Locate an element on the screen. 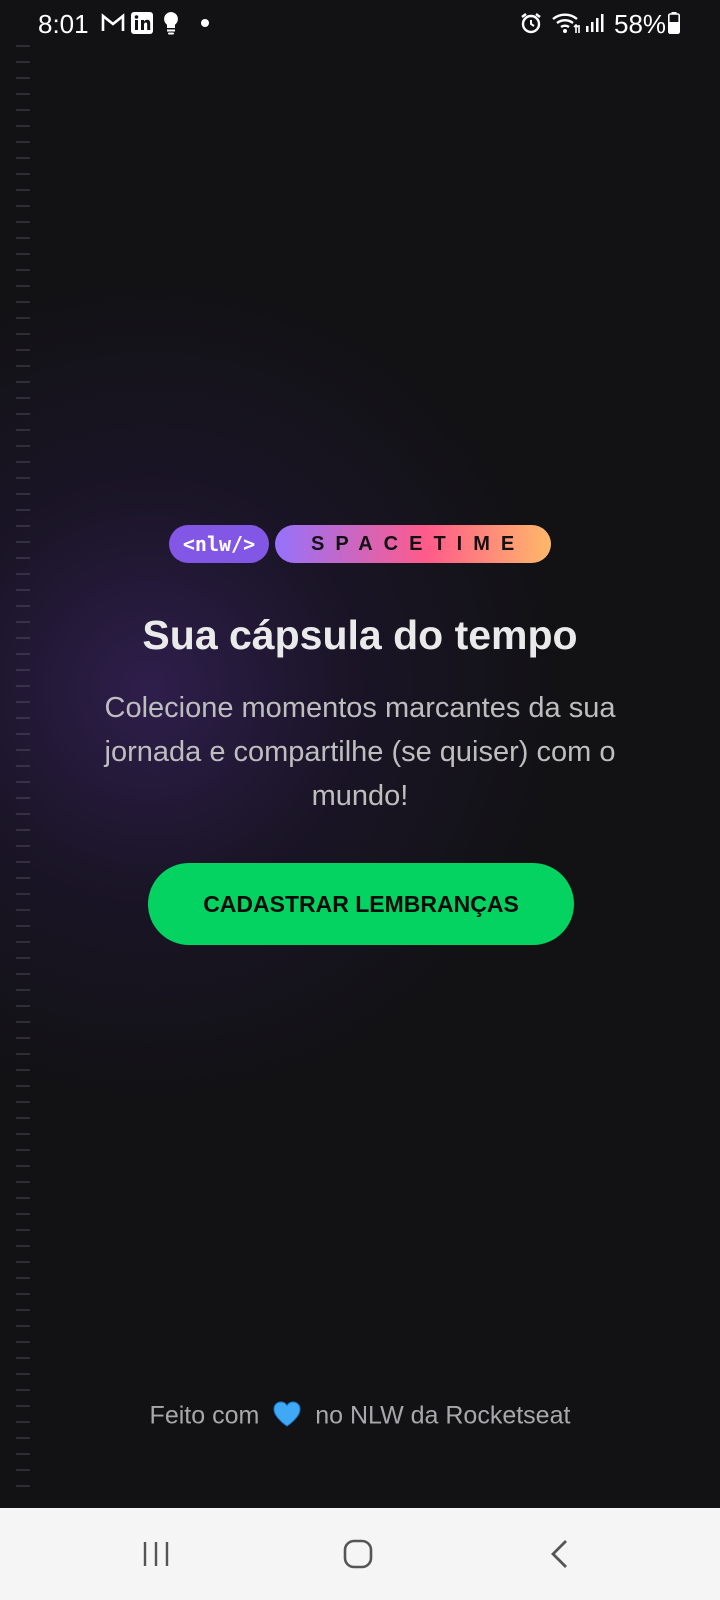 Image resolution: width=720 pixels, height=1600 pixels. navigation-bar is located at coordinates (360, 1554).